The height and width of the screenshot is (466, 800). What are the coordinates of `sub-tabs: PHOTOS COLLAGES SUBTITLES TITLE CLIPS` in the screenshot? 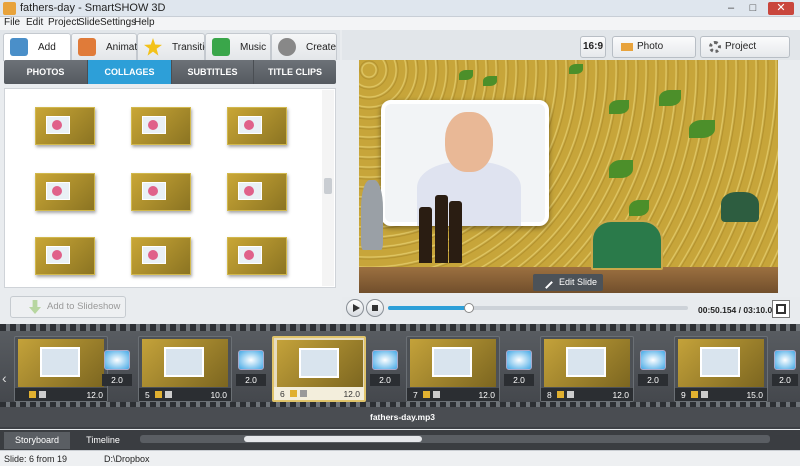 It's located at (170, 72).